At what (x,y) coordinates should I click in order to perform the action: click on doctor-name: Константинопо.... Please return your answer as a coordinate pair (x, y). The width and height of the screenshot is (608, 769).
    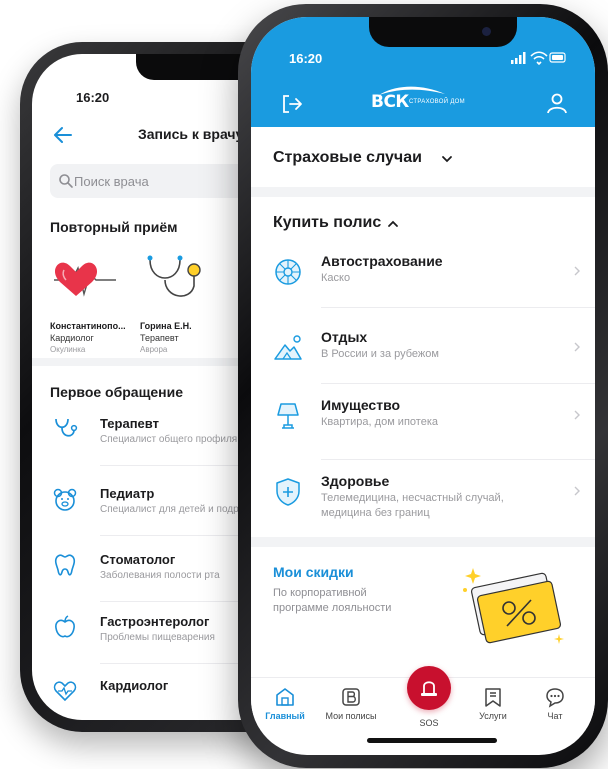
    Looking at the image, I should click on (88, 326).